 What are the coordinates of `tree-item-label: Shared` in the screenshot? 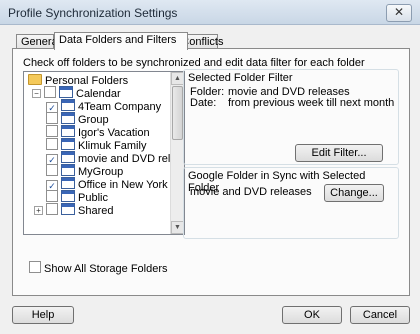 It's located at (96, 211).